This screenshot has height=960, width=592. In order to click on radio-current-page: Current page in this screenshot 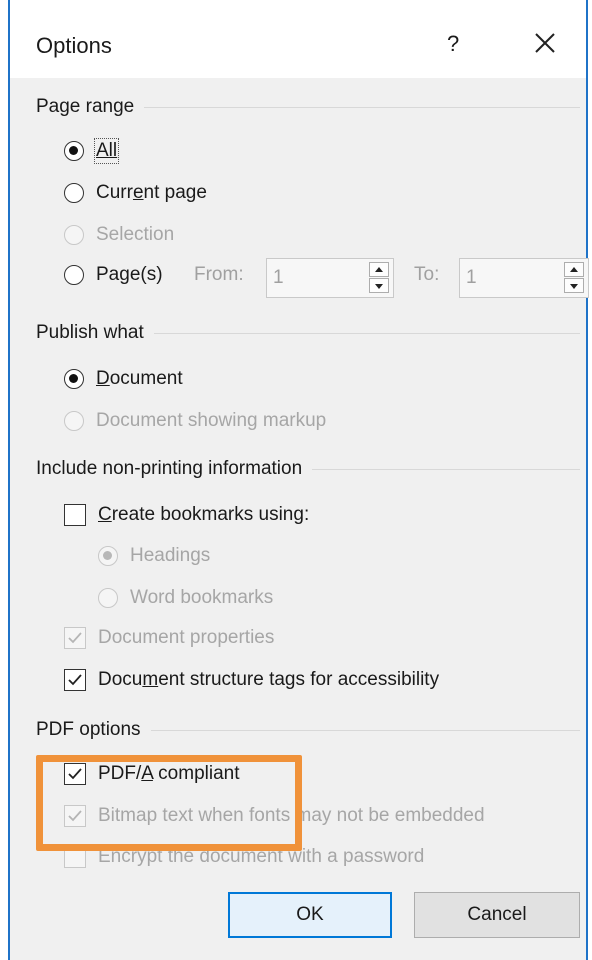, I will do `click(135, 193)`.